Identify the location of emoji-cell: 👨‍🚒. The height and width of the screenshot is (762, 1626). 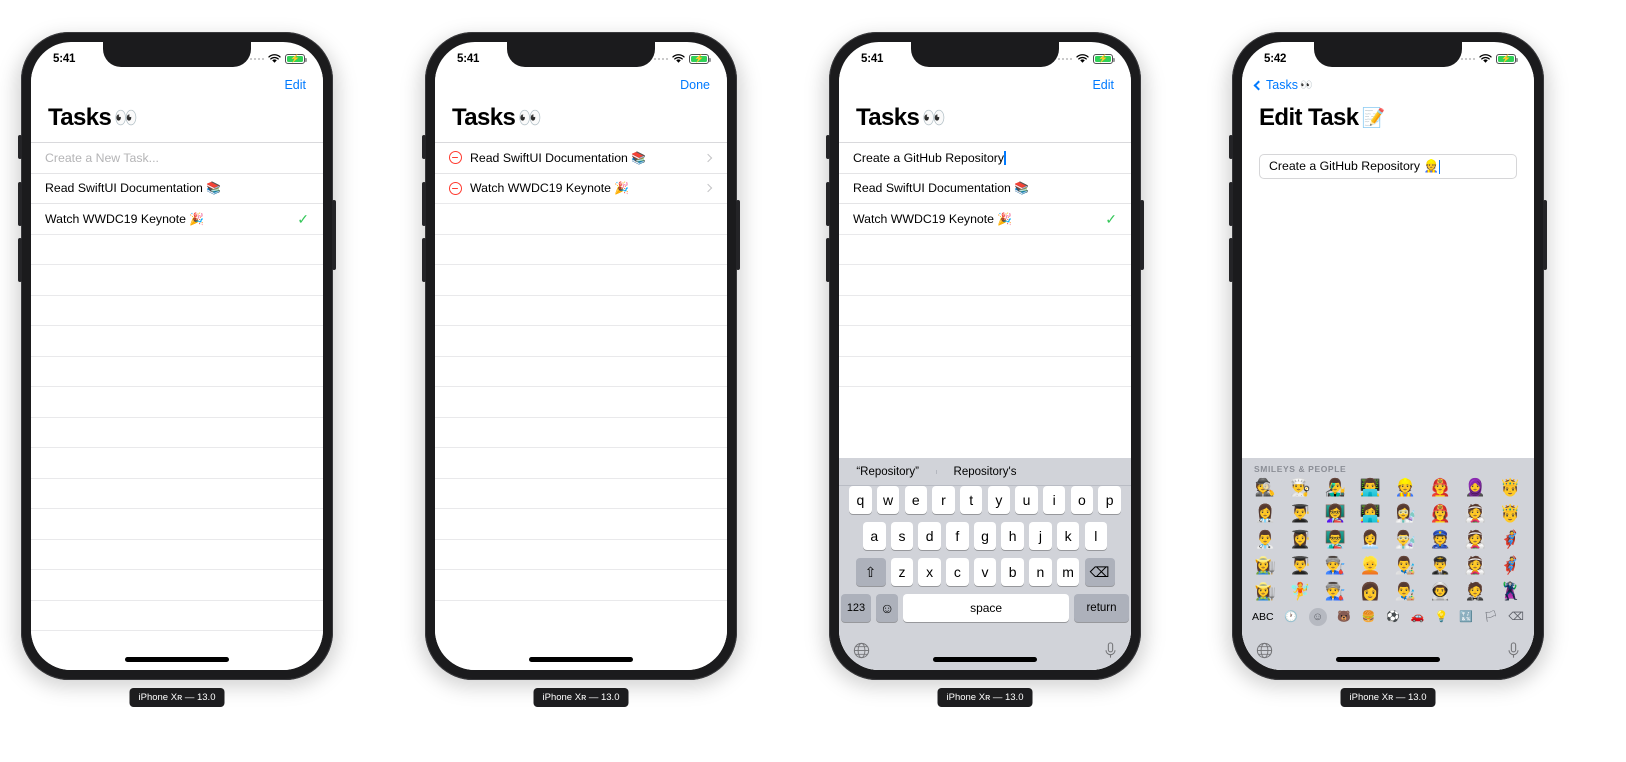
(1440, 488).